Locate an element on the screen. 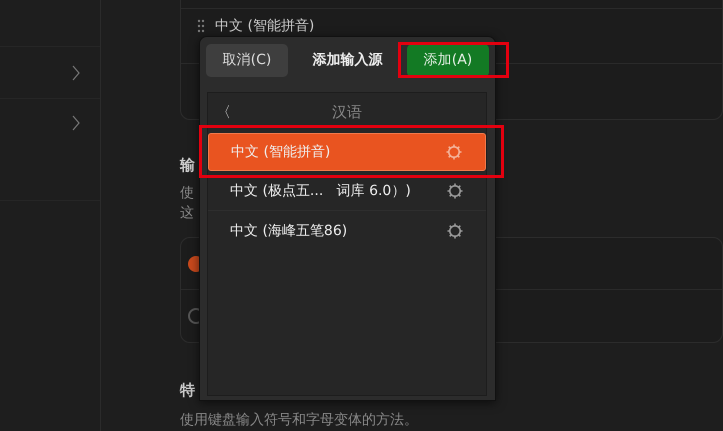 The width and height of the screenshot is (723, 431). source-item: 中文 (海峰五笔86) is located at coordinates (347, 230).